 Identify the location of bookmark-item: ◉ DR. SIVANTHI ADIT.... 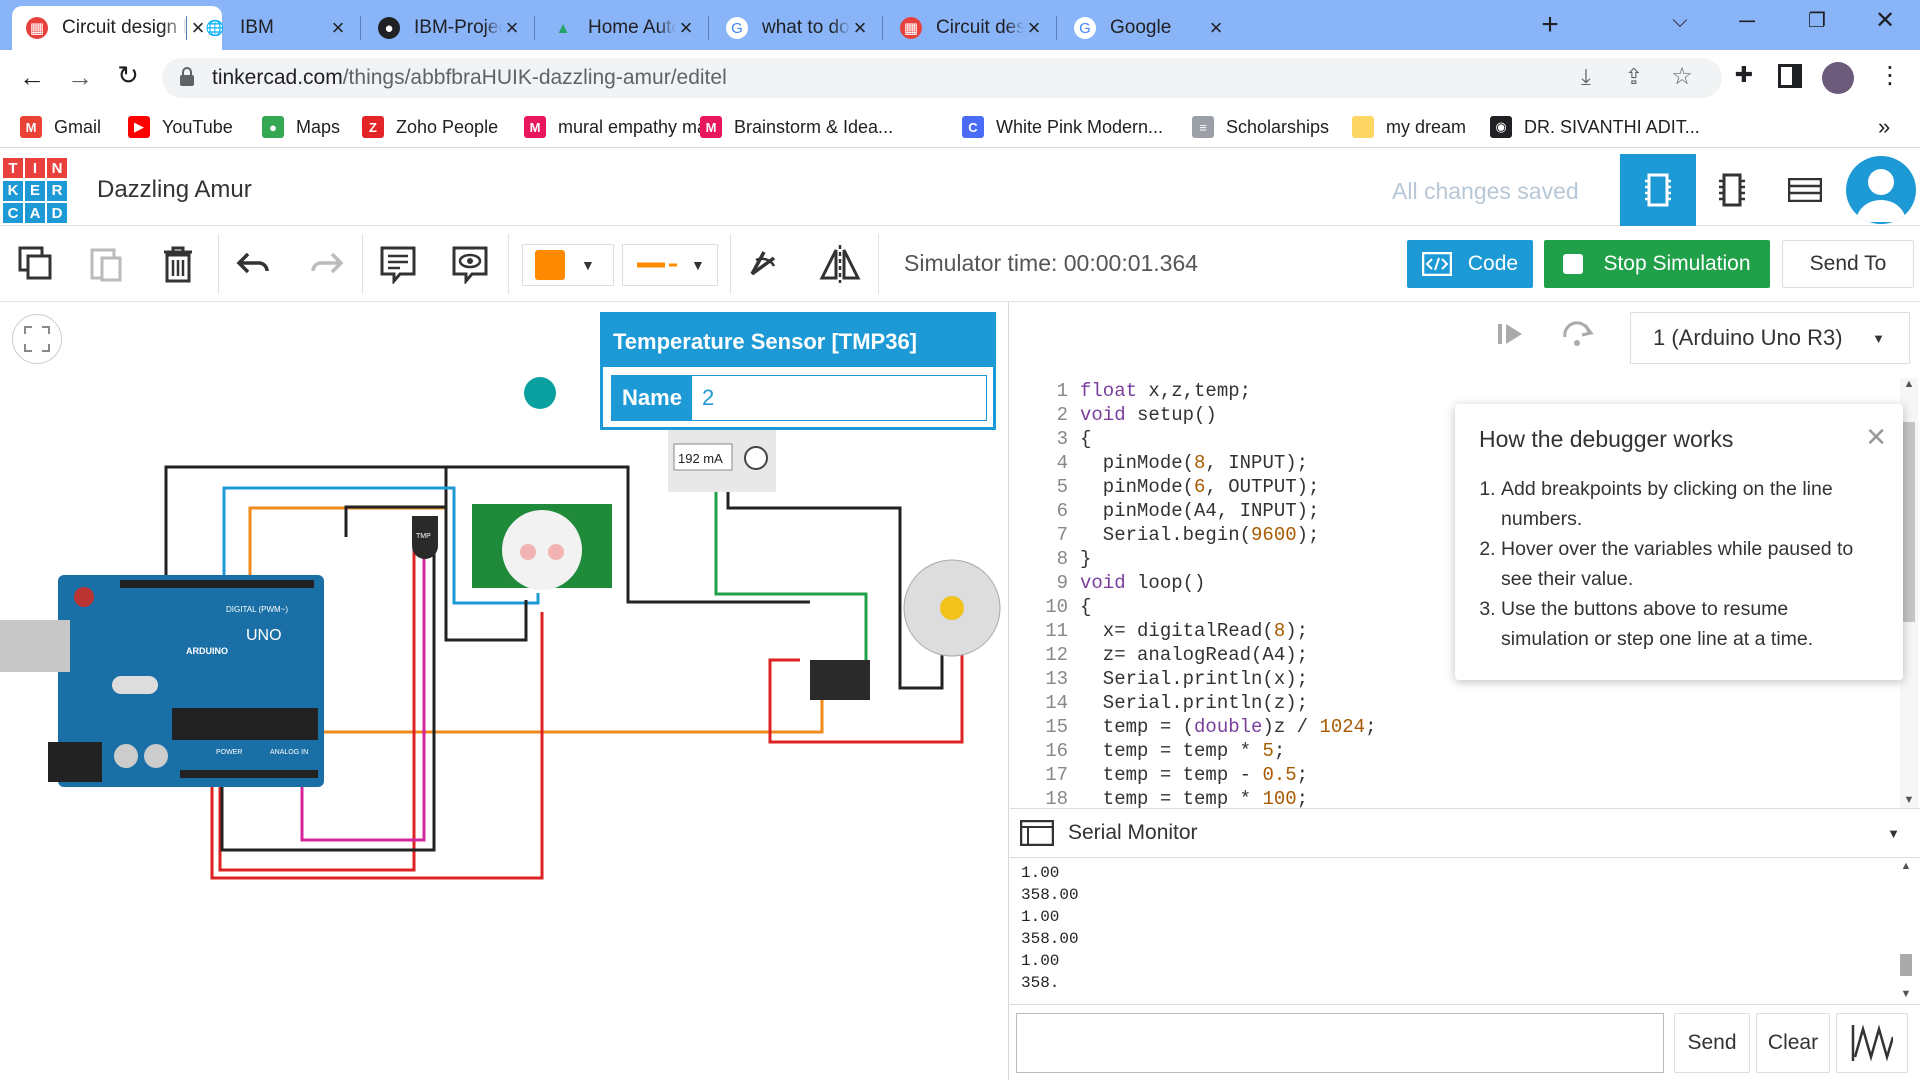
(1595, 127).